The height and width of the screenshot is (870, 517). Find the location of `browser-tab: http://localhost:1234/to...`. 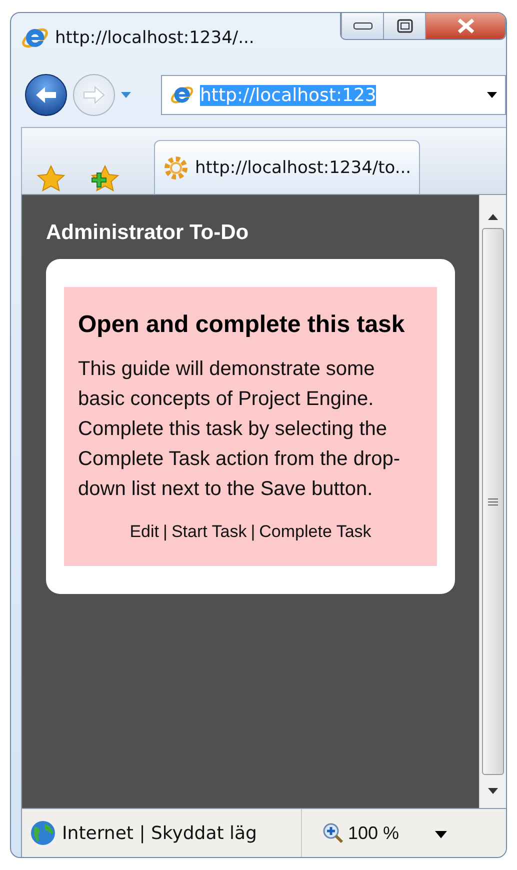

browser-tab: http://localhost:1234/to... is located at coordinates (287, 167).